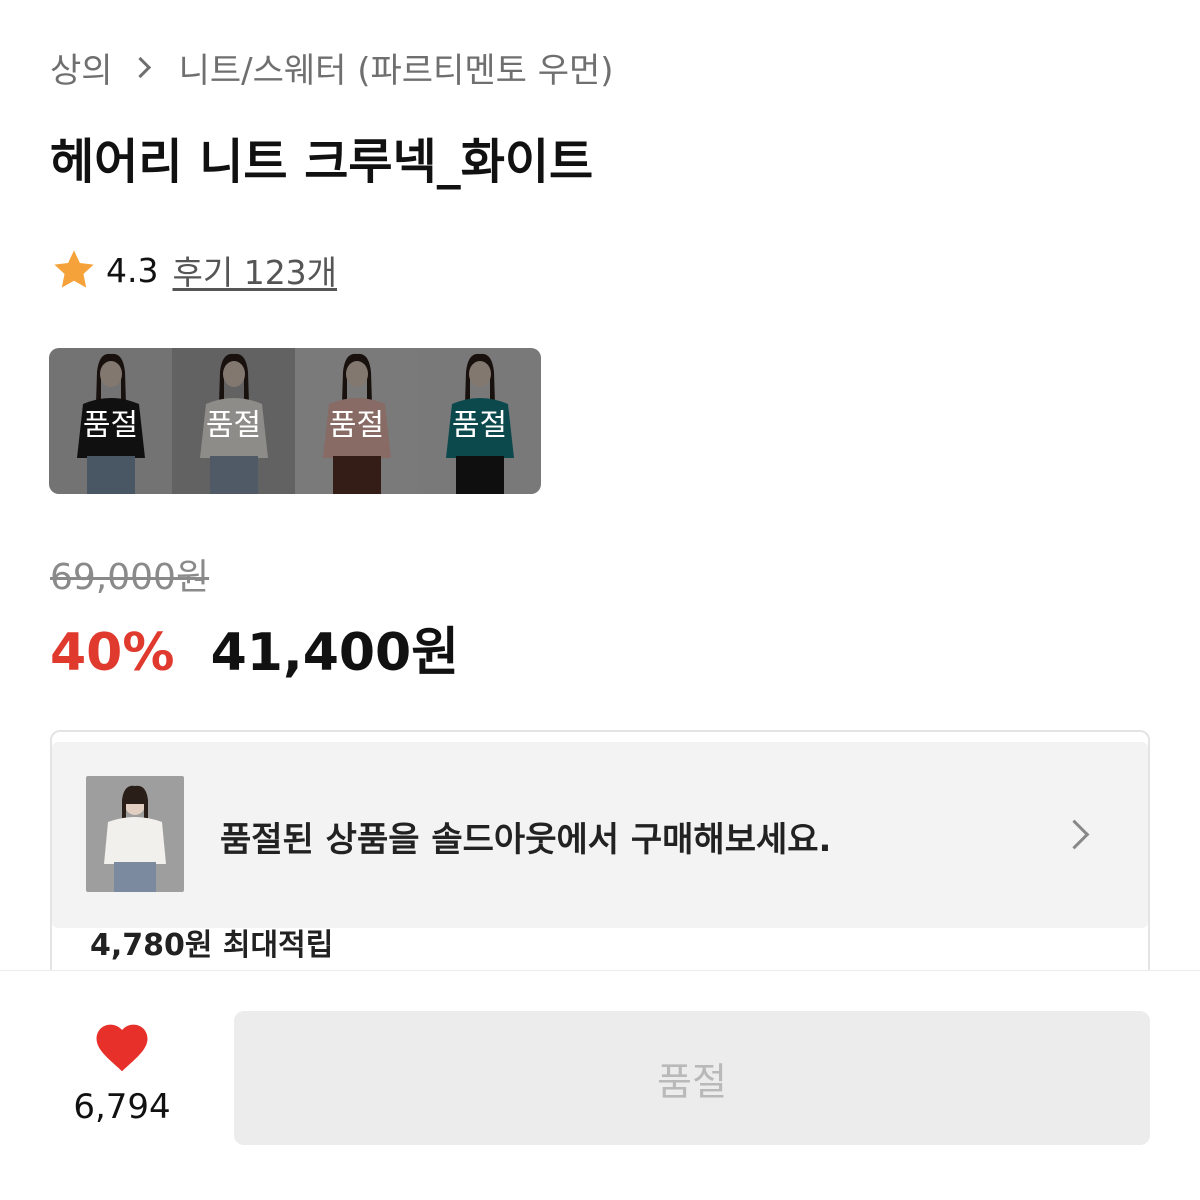 The height and width of the screenshot is (1200, 1200). I want to click on banner-thumbnail, so click(135, 834).